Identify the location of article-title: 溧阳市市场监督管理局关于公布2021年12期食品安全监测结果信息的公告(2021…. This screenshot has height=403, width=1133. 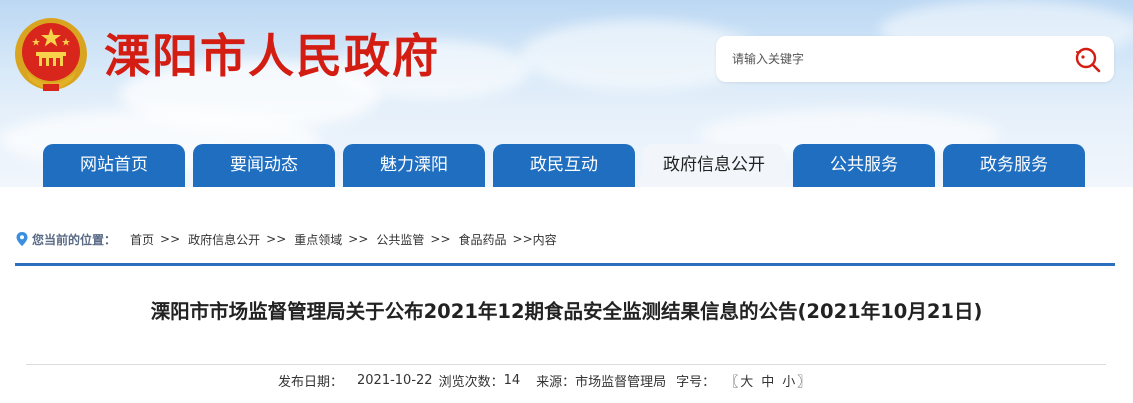
(566, 311).